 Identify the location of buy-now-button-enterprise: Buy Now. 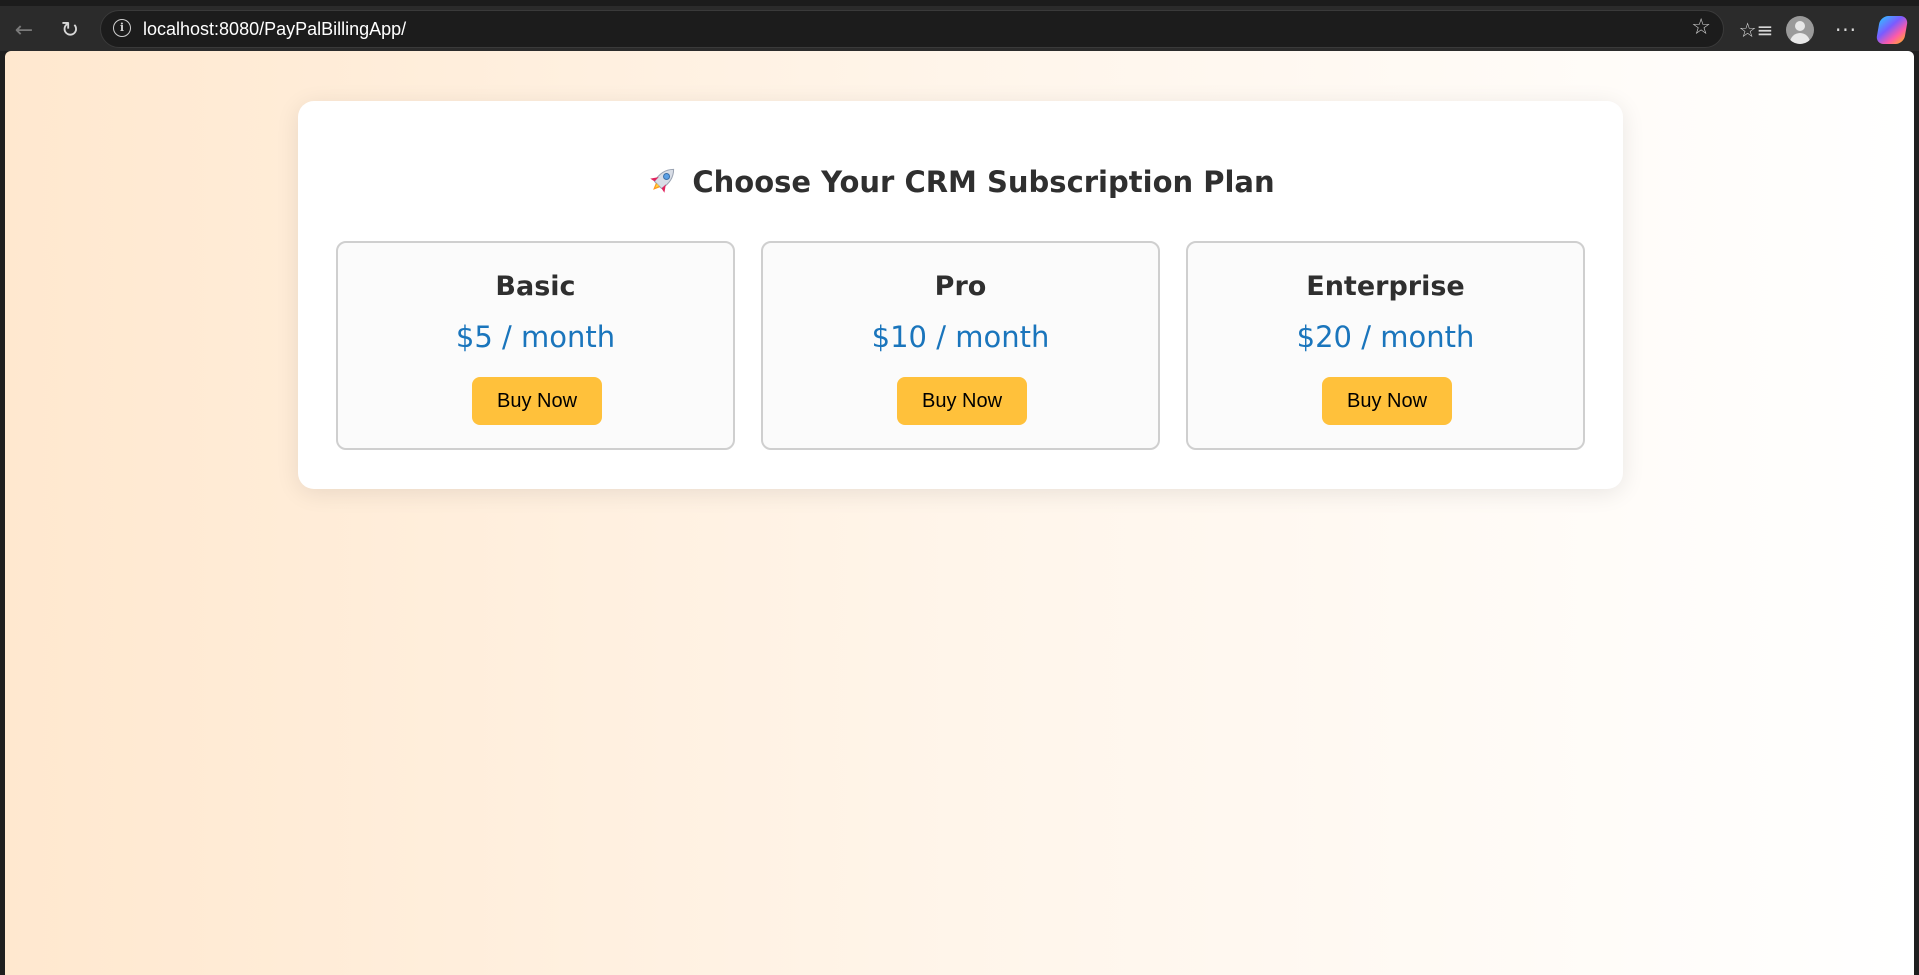
(1387, 401).